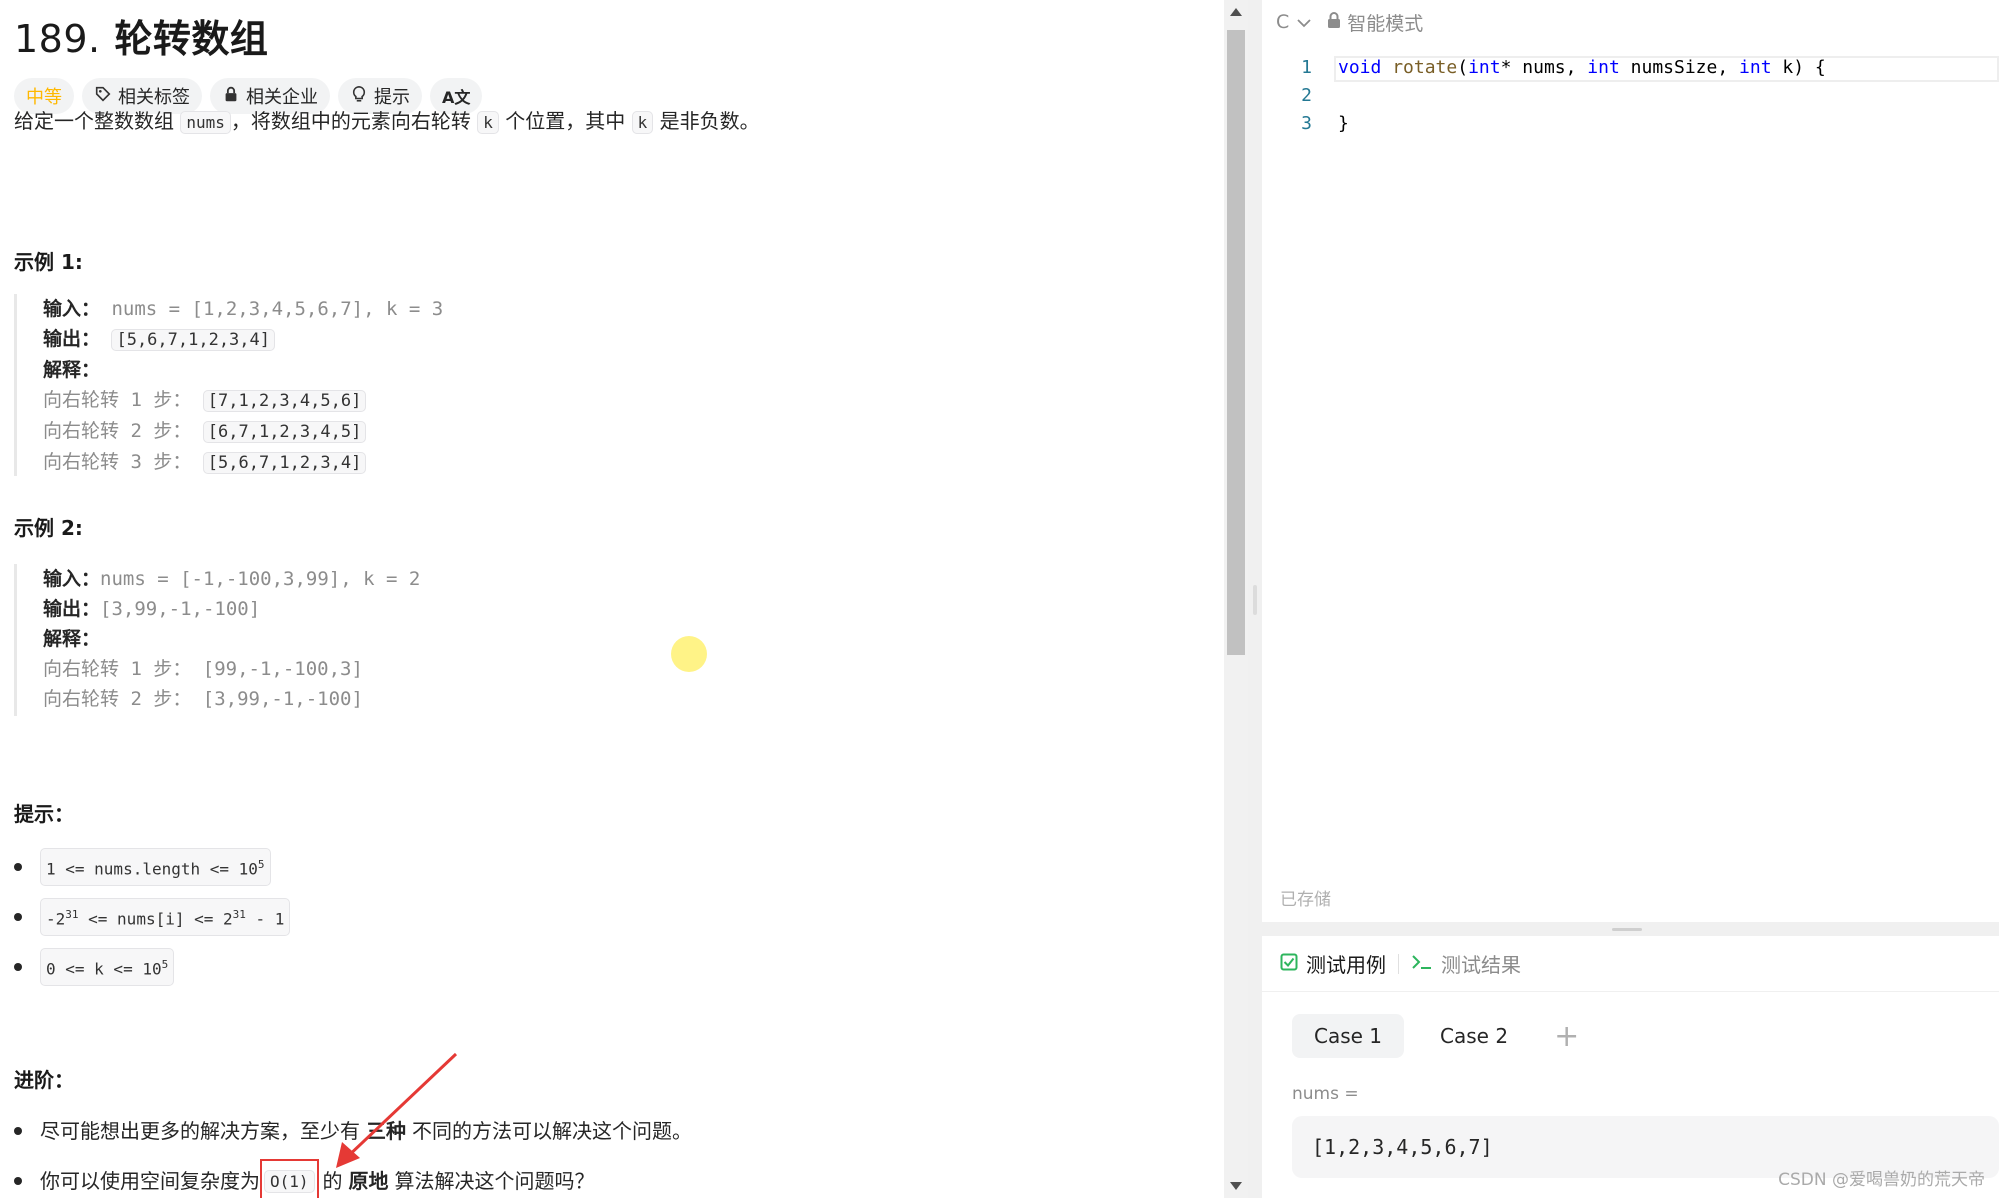  What do you see at coordinates (277, 309) in the screenshot?
I see `input-value: nums = [1,2,3,4,5,6,7], k = 3` at bounding box center [277, 309].